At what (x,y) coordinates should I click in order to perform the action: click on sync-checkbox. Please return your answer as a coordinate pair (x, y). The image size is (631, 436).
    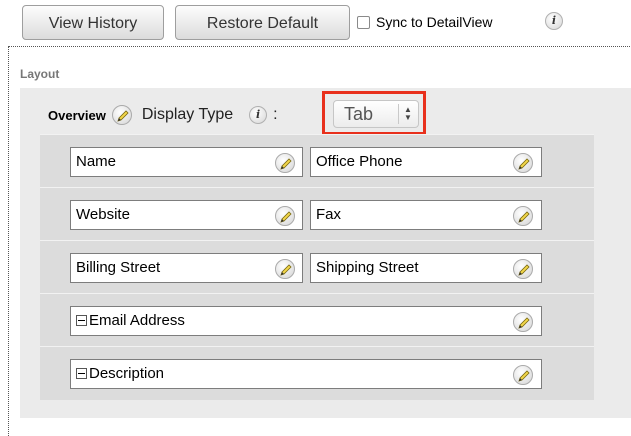
    Looking at the image, I should click on (363, 22).